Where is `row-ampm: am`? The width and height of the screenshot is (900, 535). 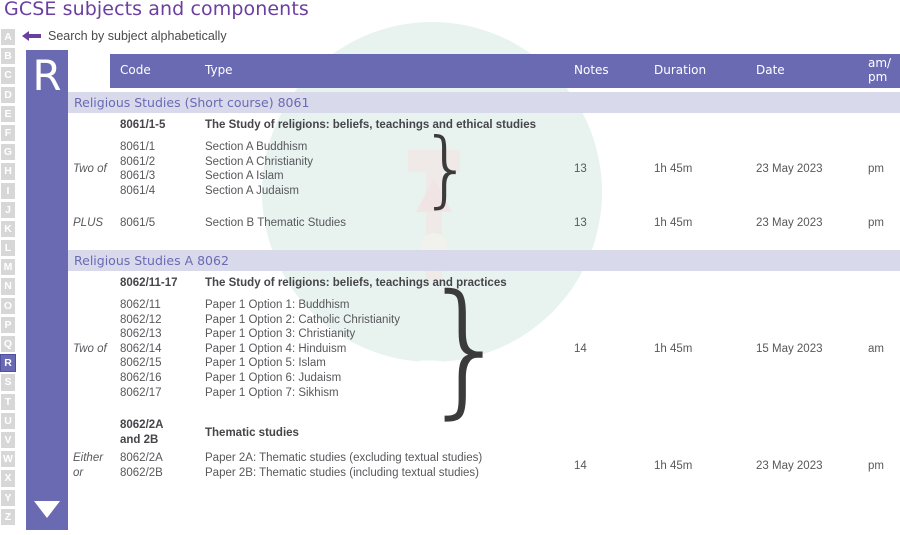
row-ampm: am is located at coordinates (876, 348).